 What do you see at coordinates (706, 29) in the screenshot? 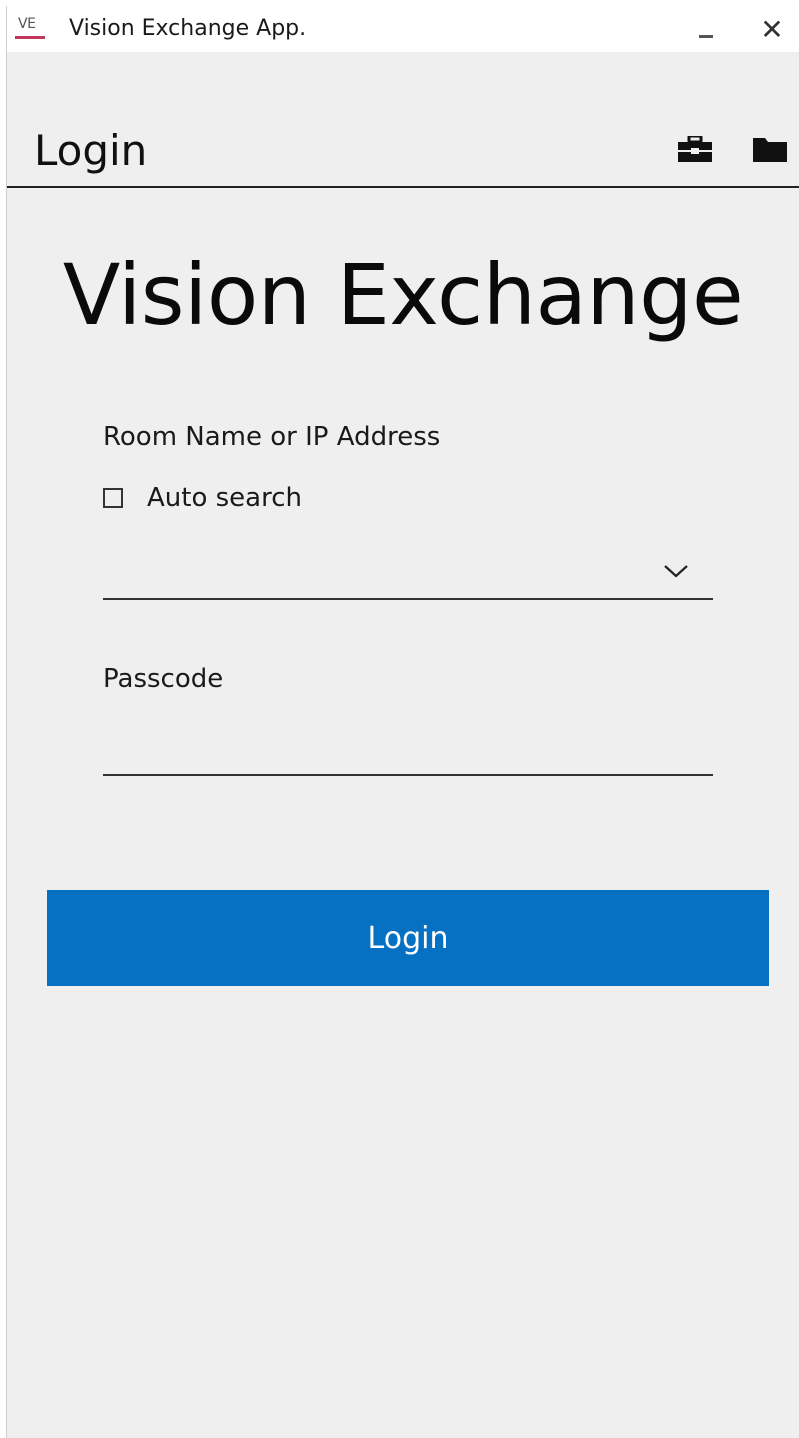
I see `minimize-button` at bounding box center [706, 29].